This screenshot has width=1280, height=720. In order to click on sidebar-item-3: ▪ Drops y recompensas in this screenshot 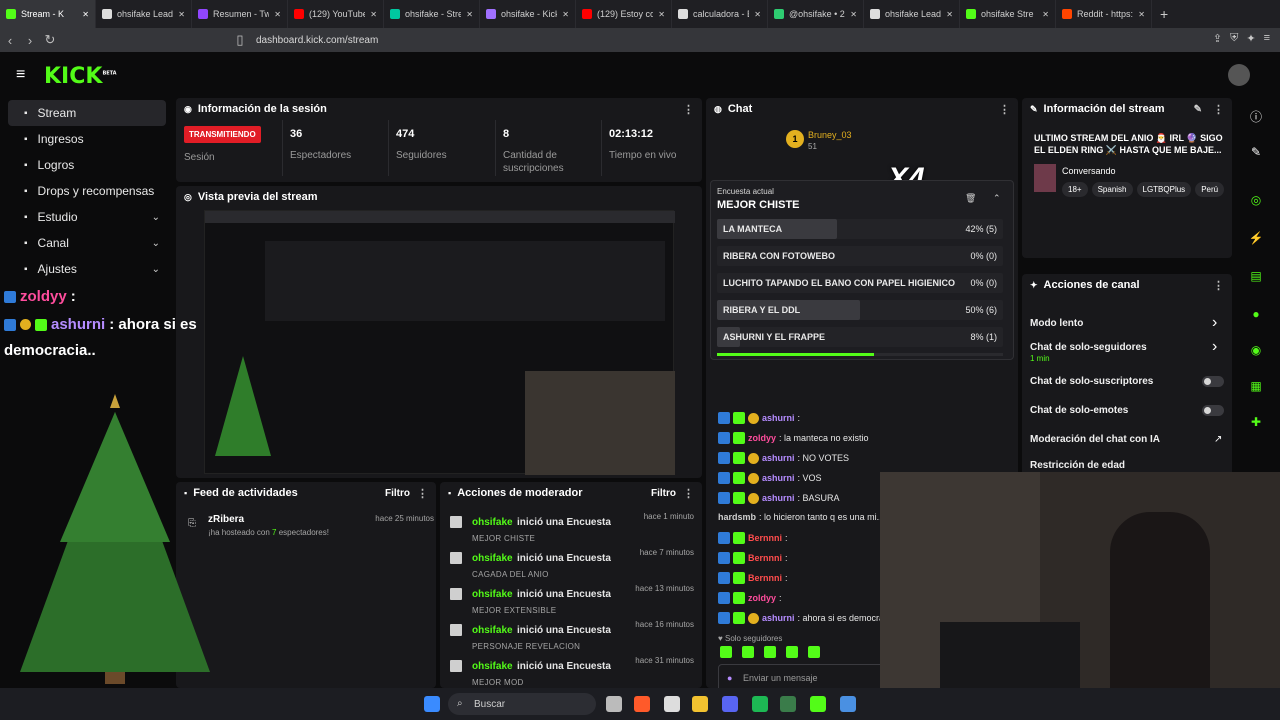, I will do `click(87, 191)`.